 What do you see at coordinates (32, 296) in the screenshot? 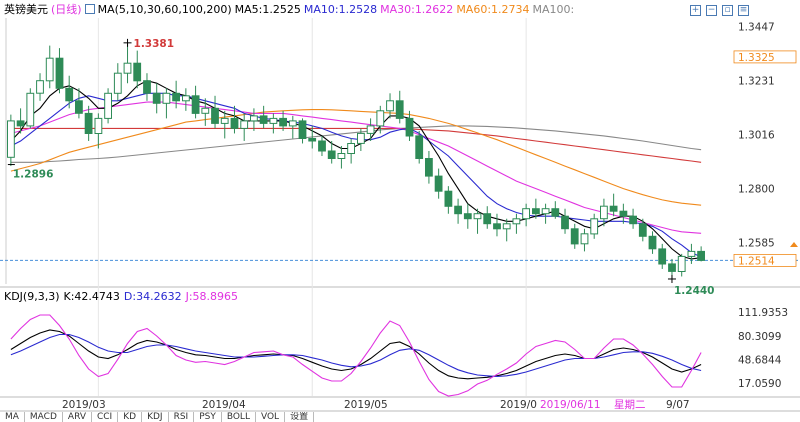
I see `kdj-label: KDJ(9,3,3)` at bounding box center [32, 296].